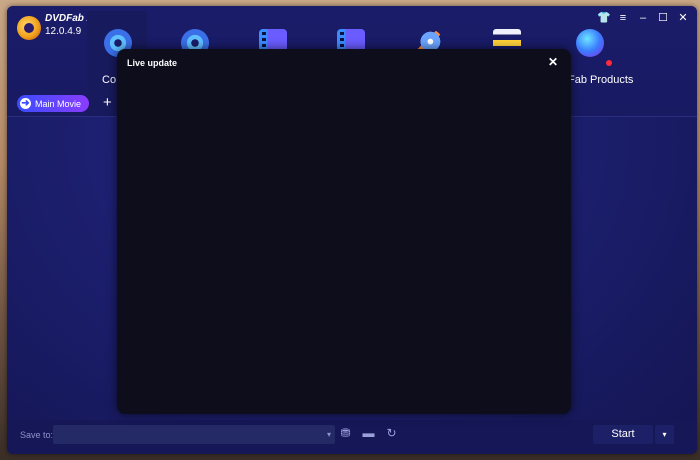 Image resolution: width=700 pixels, height=460 pixels. I want to click on refresh-icon: ↻, so click(391, 433).